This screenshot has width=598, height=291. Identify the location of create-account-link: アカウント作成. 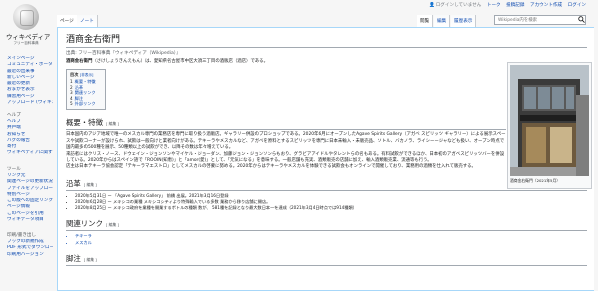
(546, 5).